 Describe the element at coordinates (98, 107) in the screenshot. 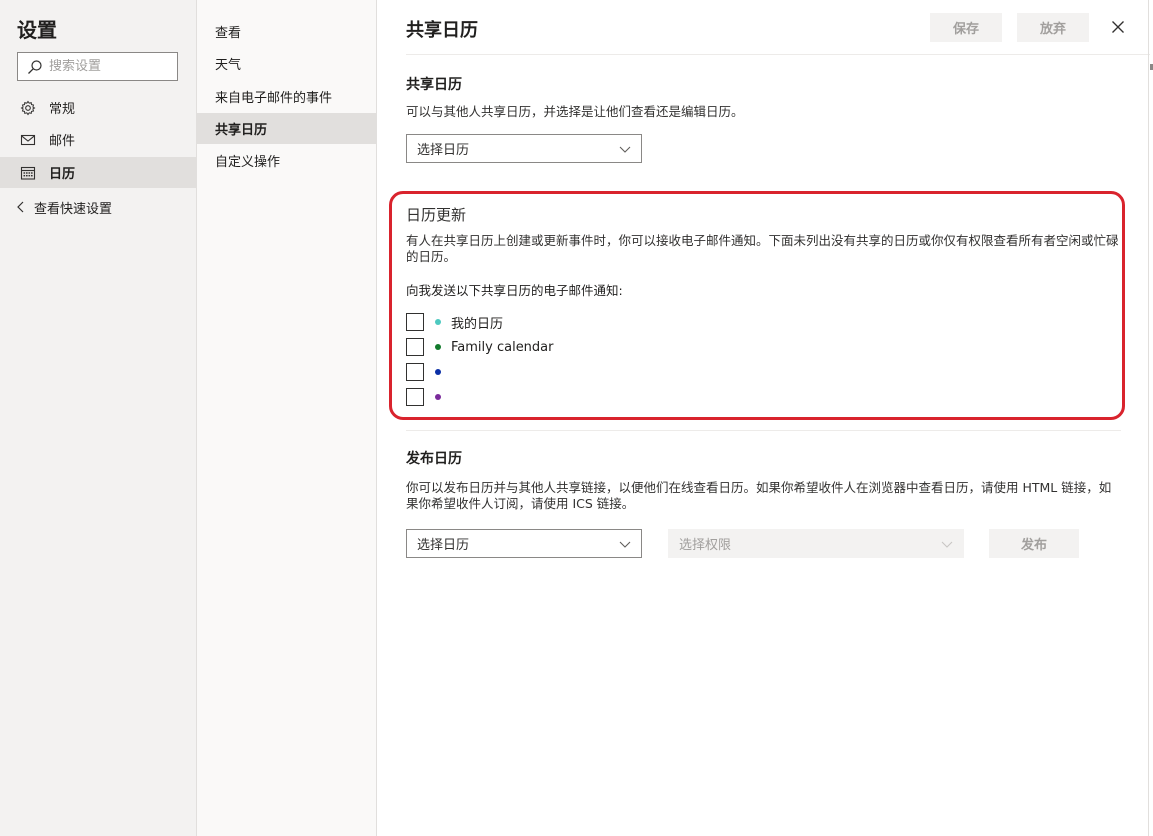

I see `nav-item-general: 常规` at that location.